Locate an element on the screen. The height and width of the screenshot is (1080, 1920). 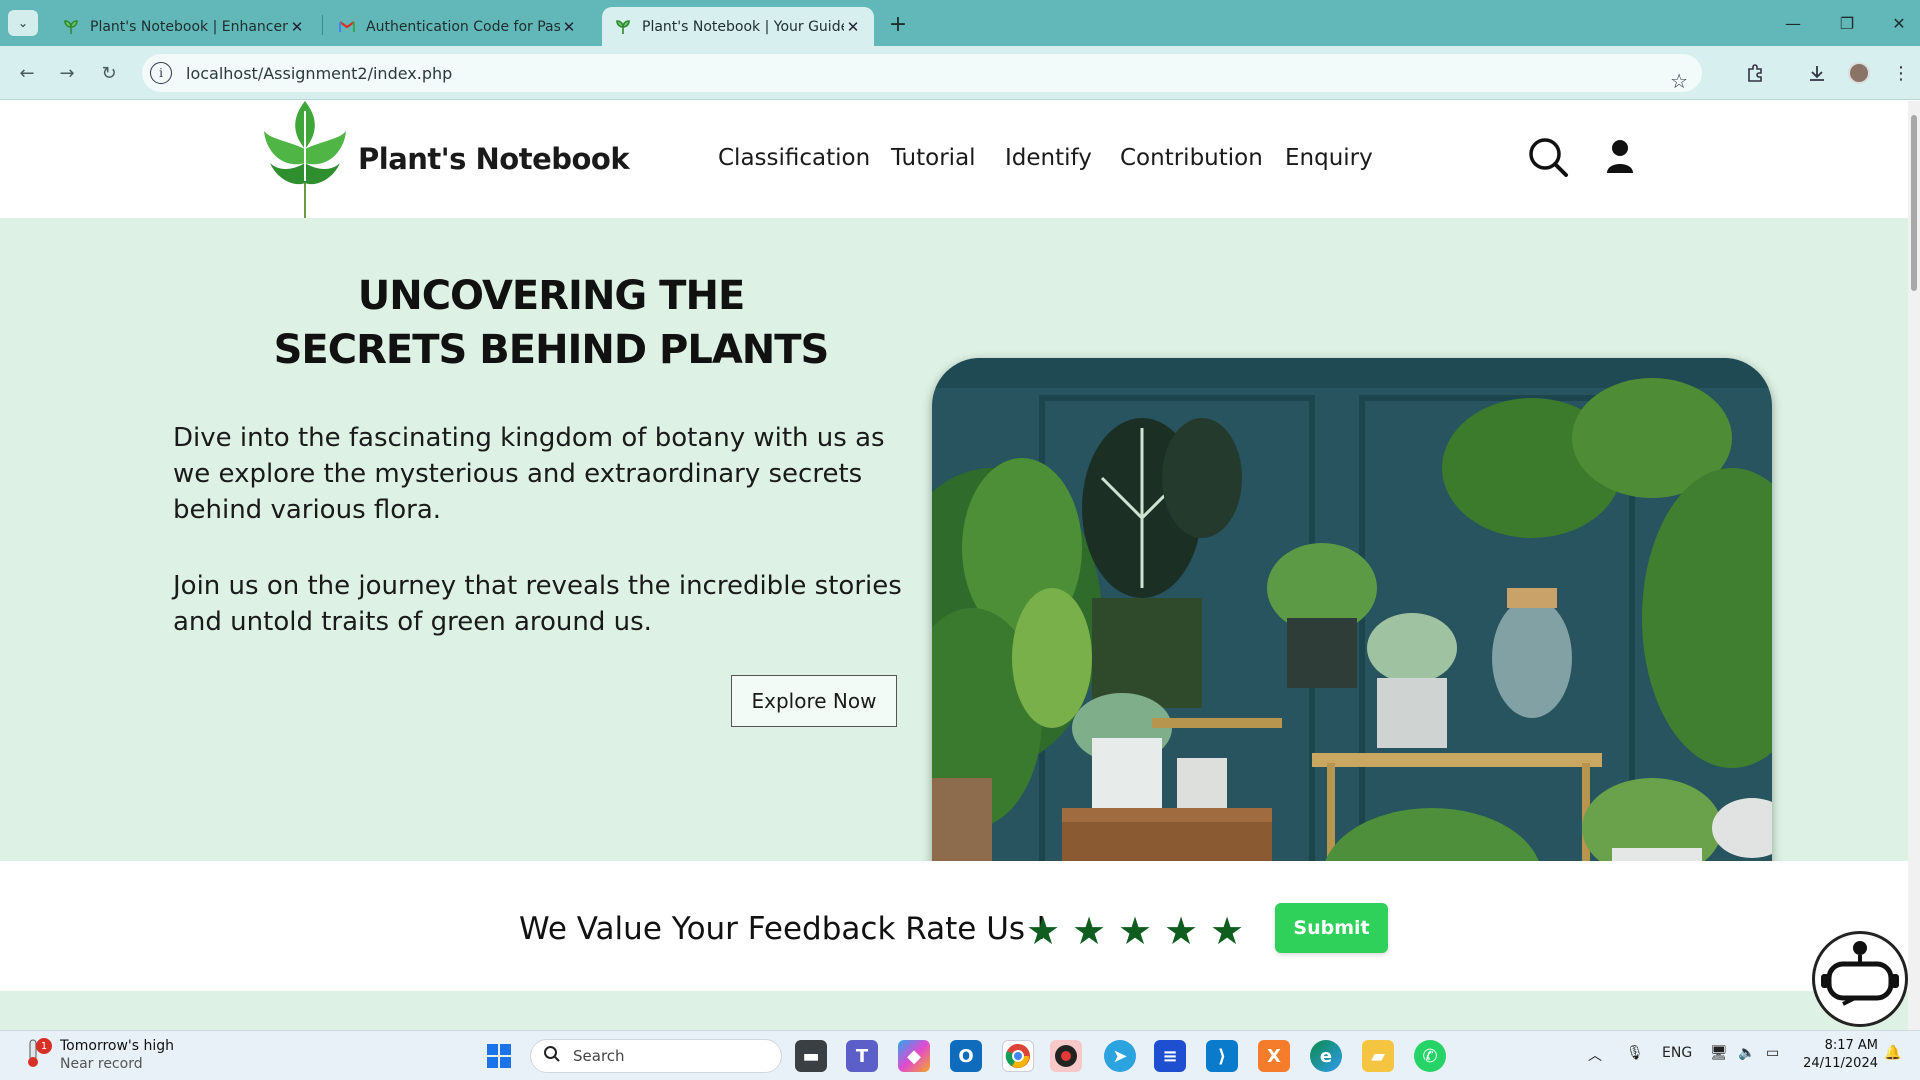
forward-icon: → is located at coordinates (67, 73).